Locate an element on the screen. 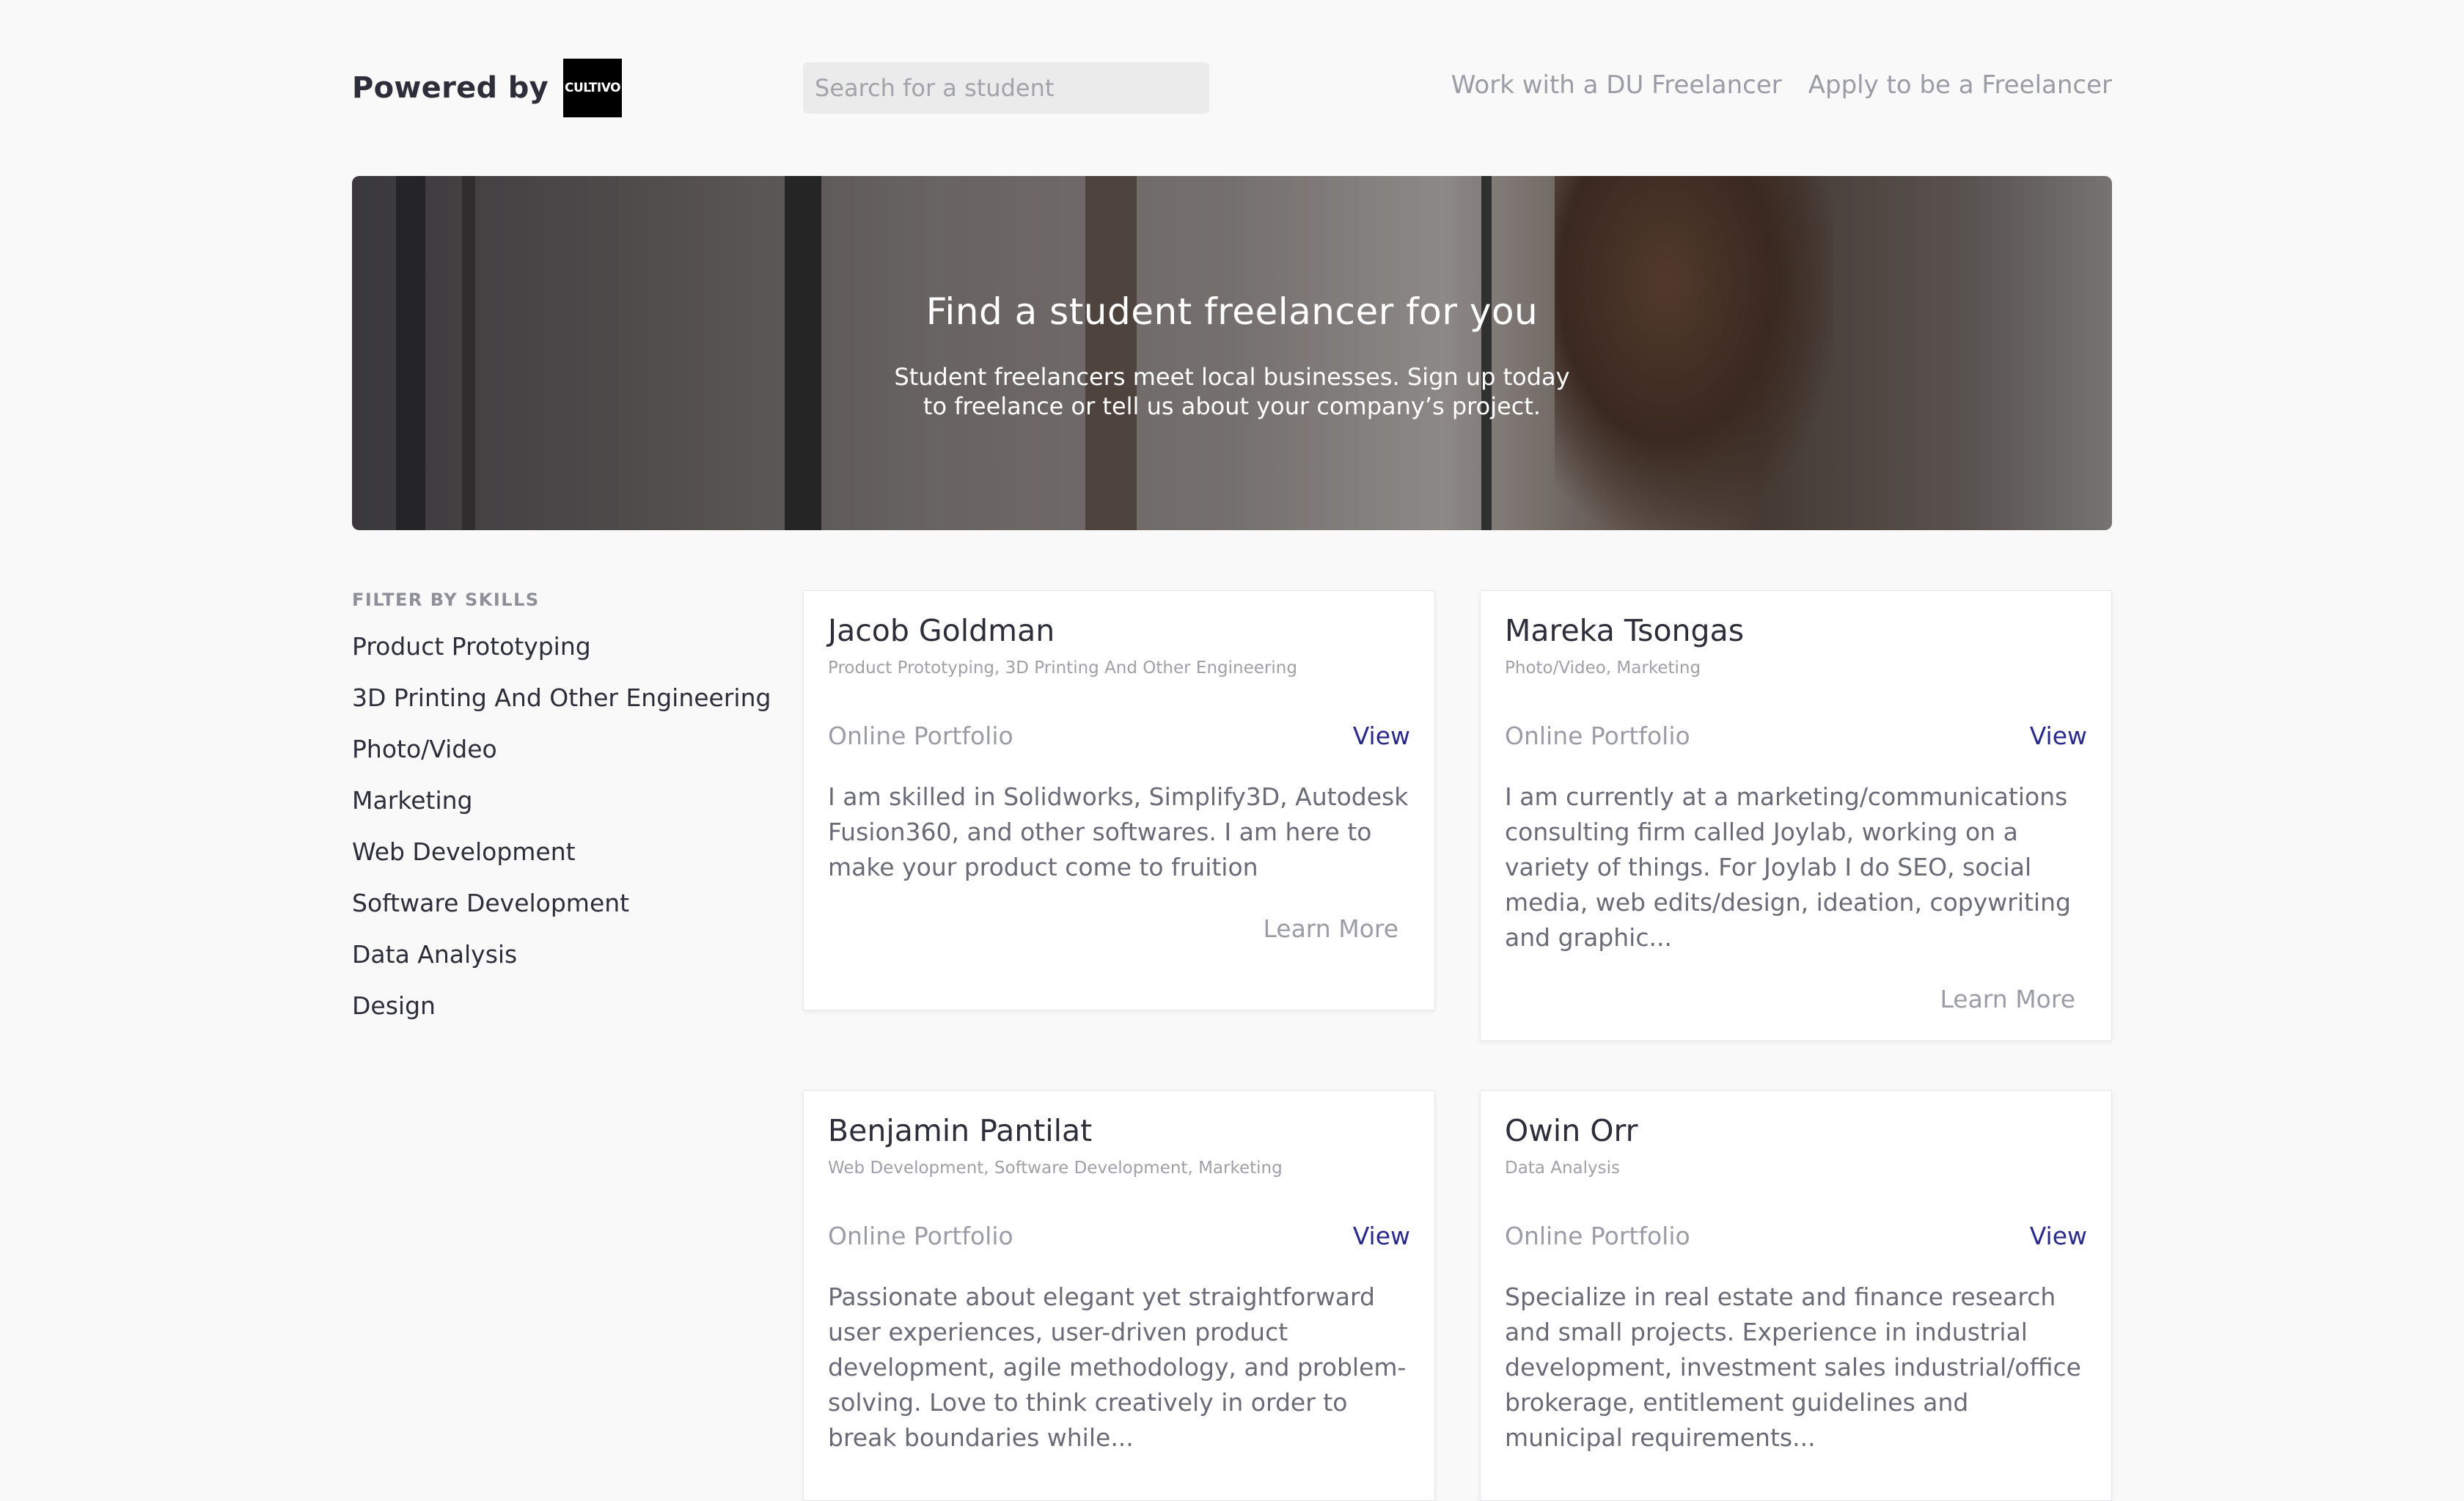  filter-heading: FILTER BY SKILLS is located at coordinates (446, 600).